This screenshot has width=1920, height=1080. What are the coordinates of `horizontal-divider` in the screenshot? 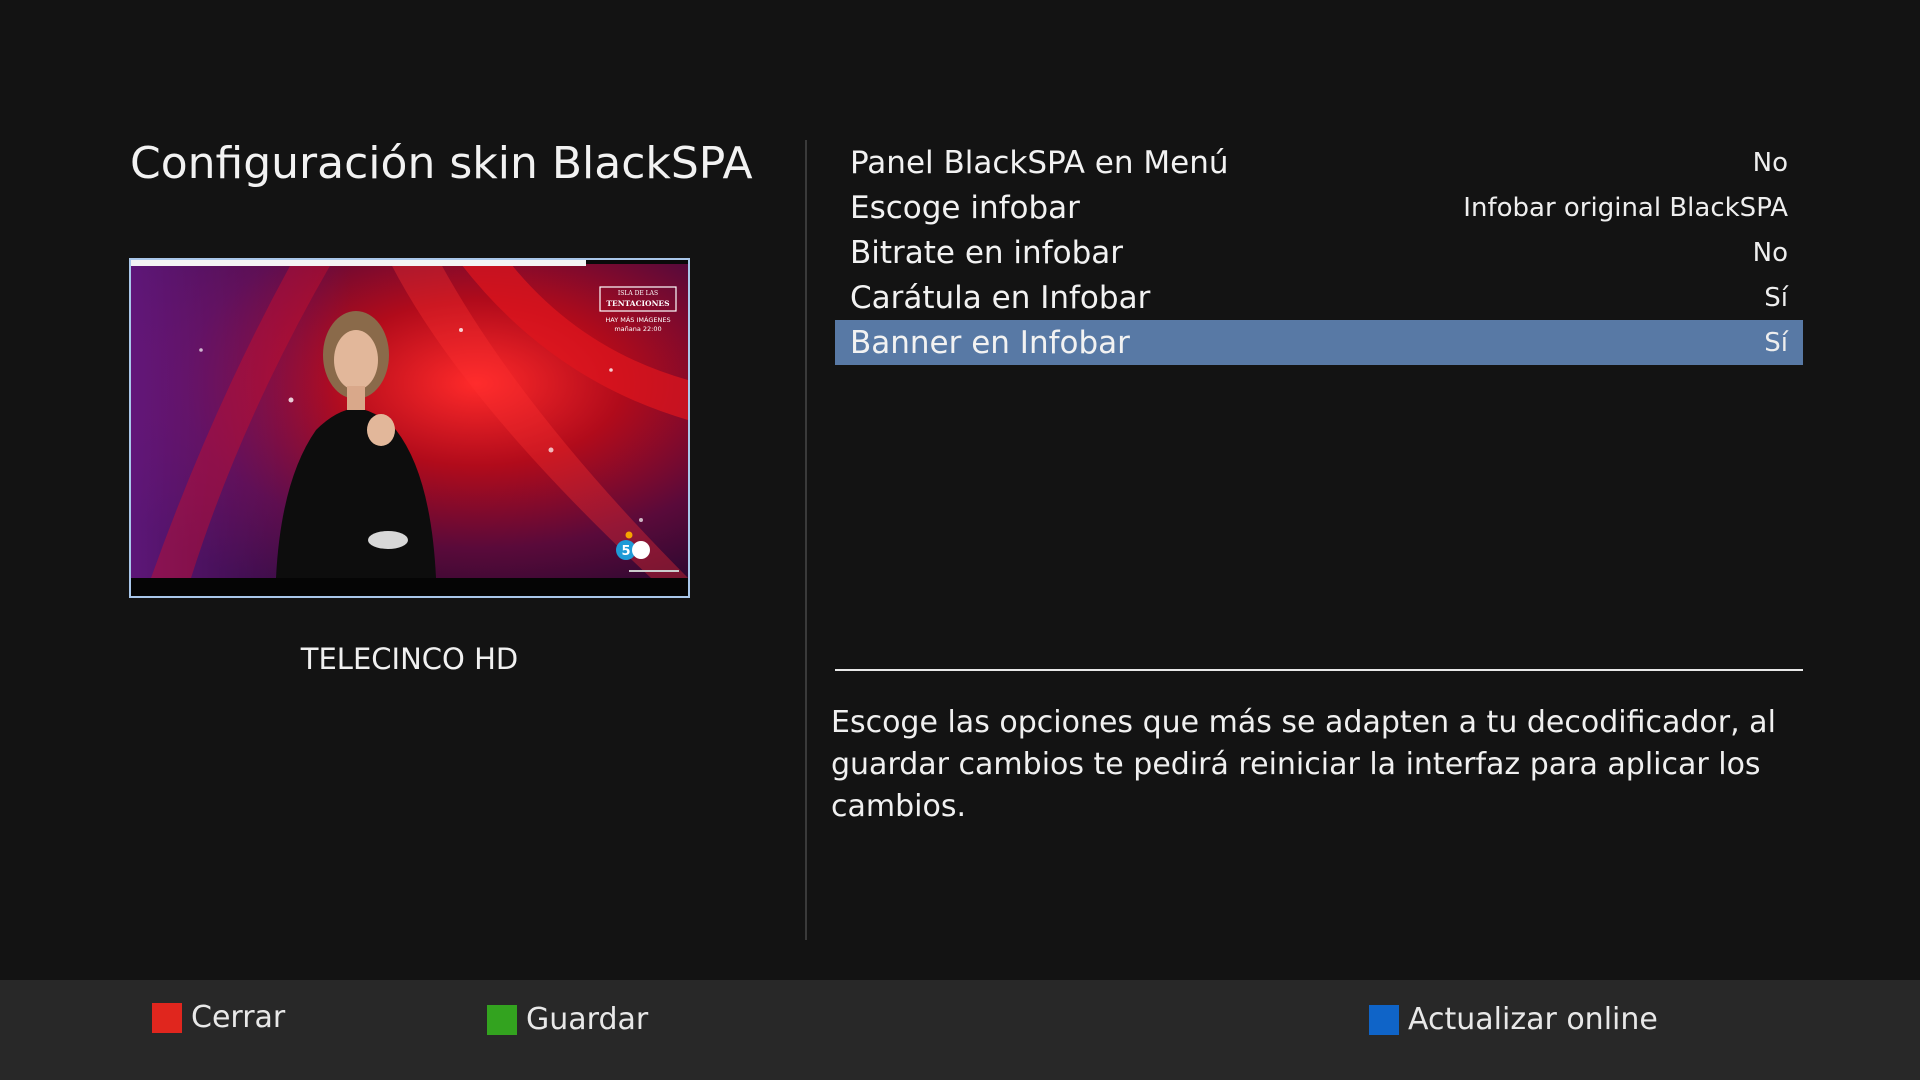 It's located at (1319, 670).